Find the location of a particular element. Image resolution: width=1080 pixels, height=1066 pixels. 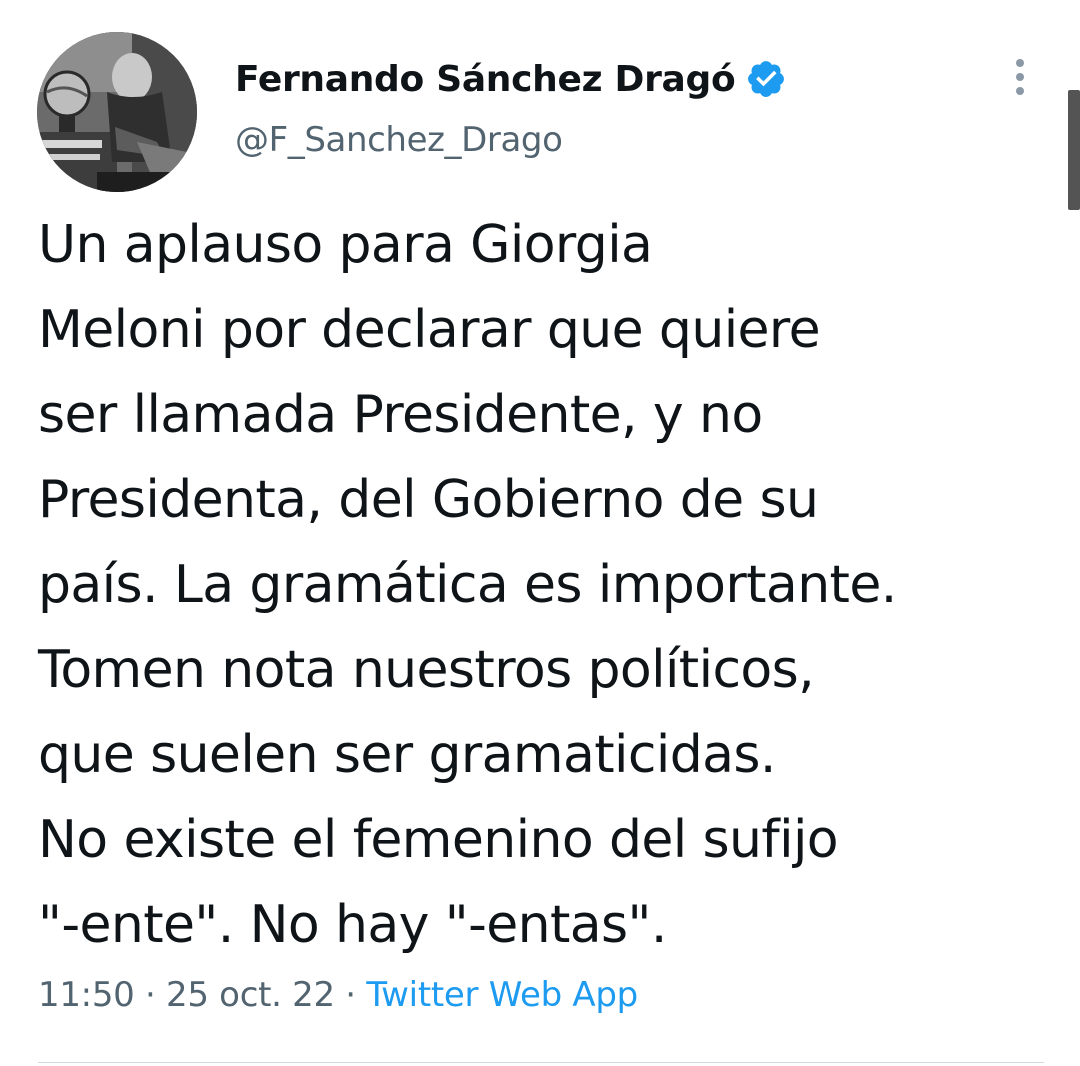

scrollbar is located at coordinates (1074, 150).